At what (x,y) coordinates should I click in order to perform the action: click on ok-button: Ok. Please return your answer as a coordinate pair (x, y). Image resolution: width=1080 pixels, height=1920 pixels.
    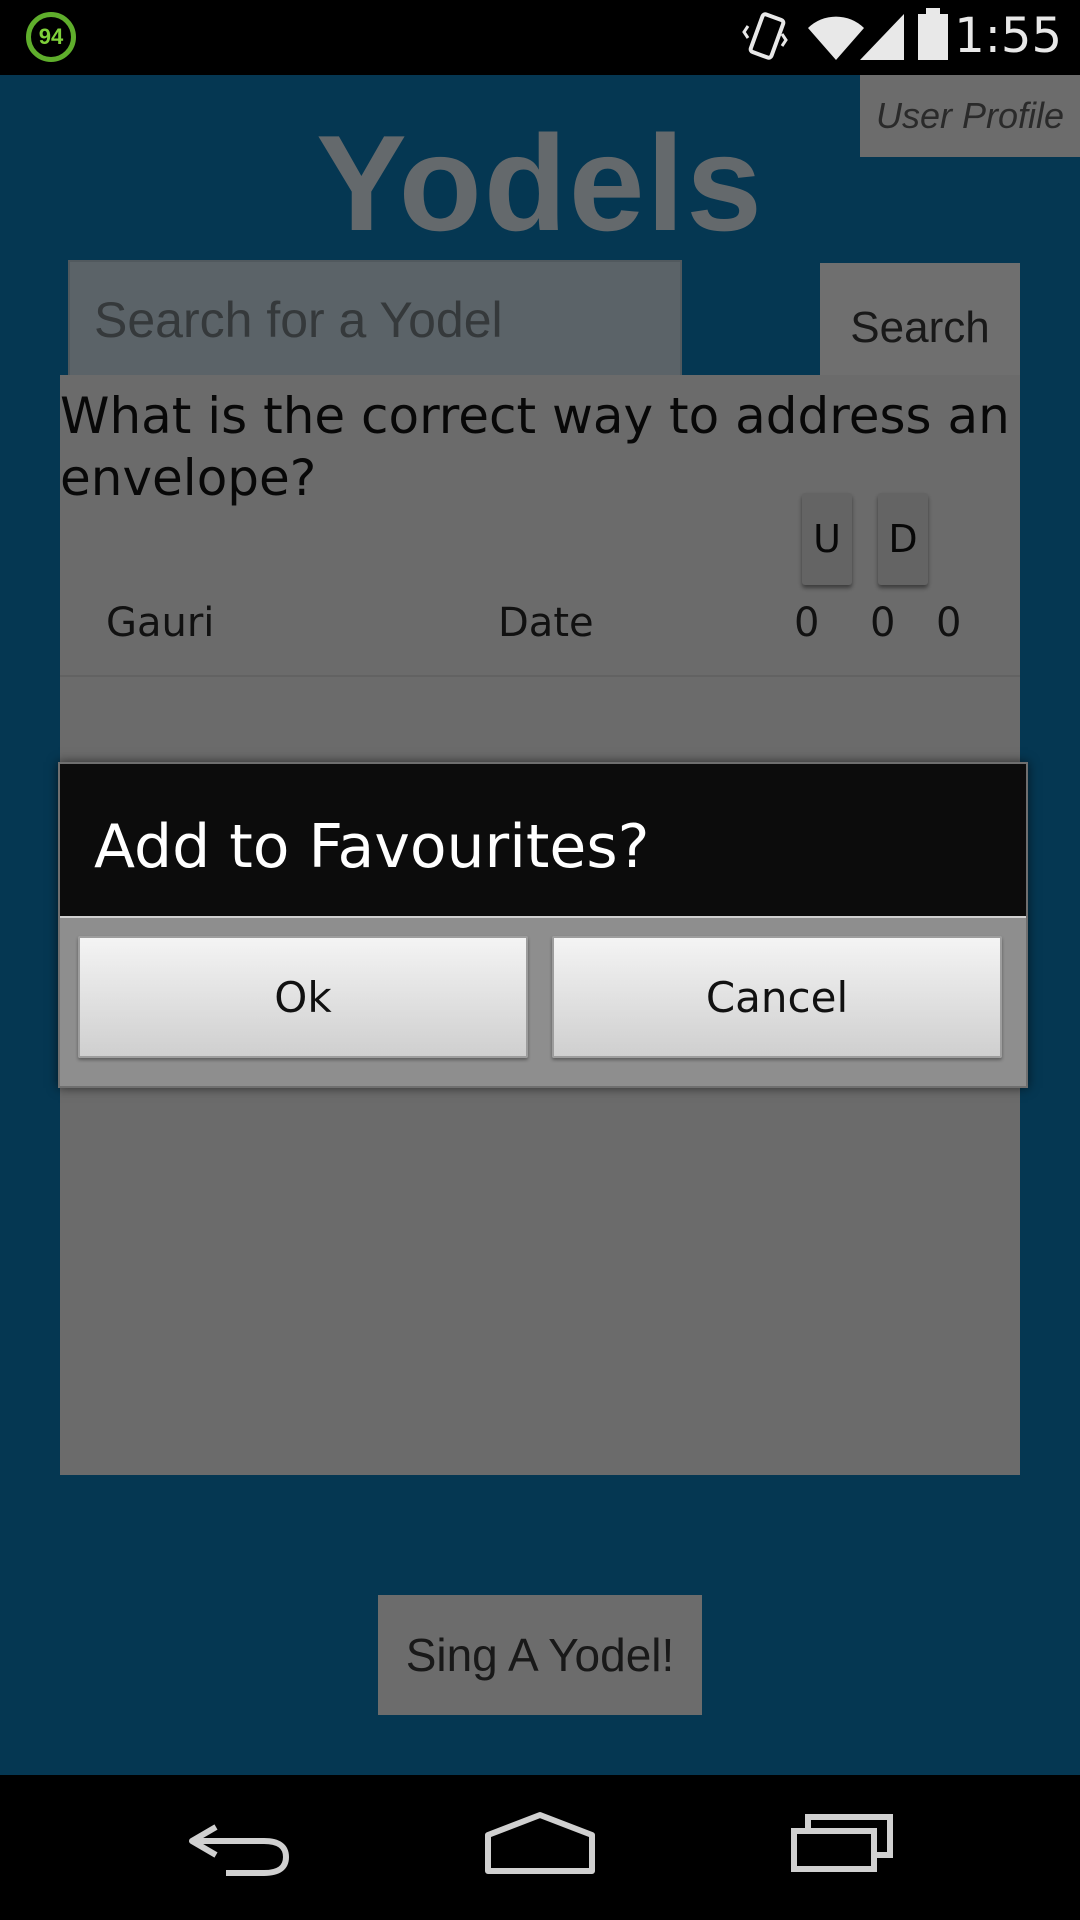
    Looking at the image, I should click on (303, 997).